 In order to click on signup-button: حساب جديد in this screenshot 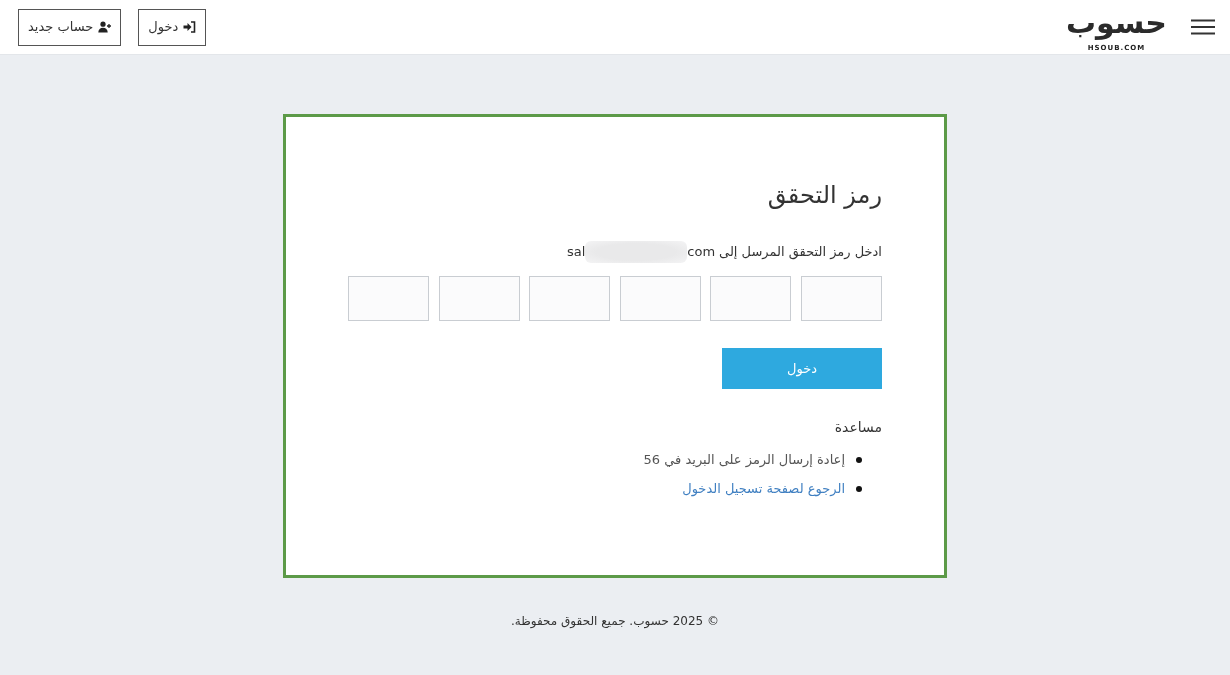, I will do `click(70, 27)`.